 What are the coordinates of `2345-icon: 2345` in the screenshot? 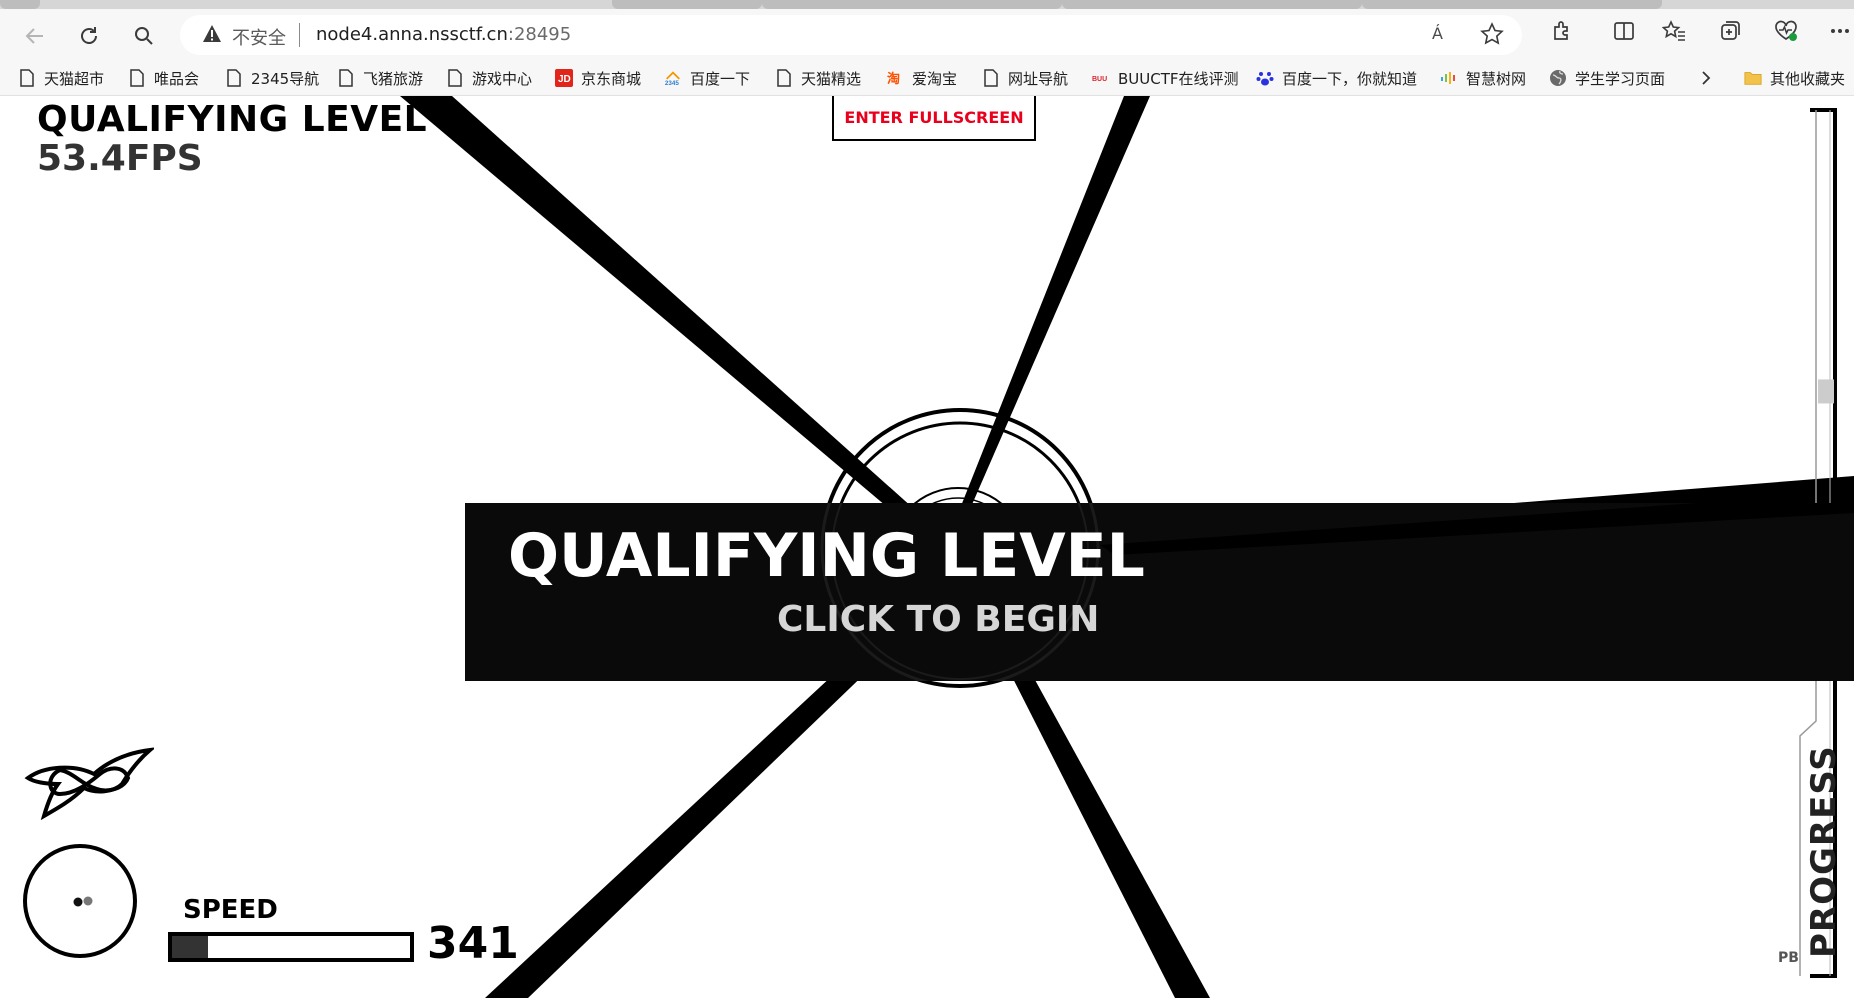 It's located at (673, 78).